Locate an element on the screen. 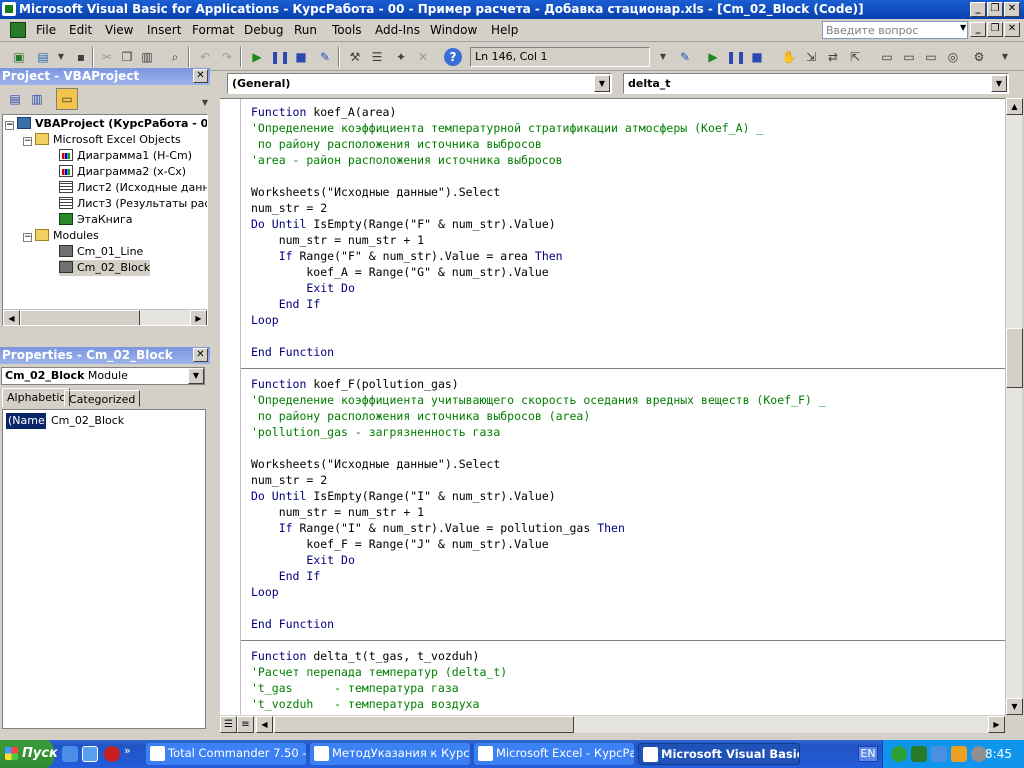  code-line: End Function is located at coordinates (292, 624).